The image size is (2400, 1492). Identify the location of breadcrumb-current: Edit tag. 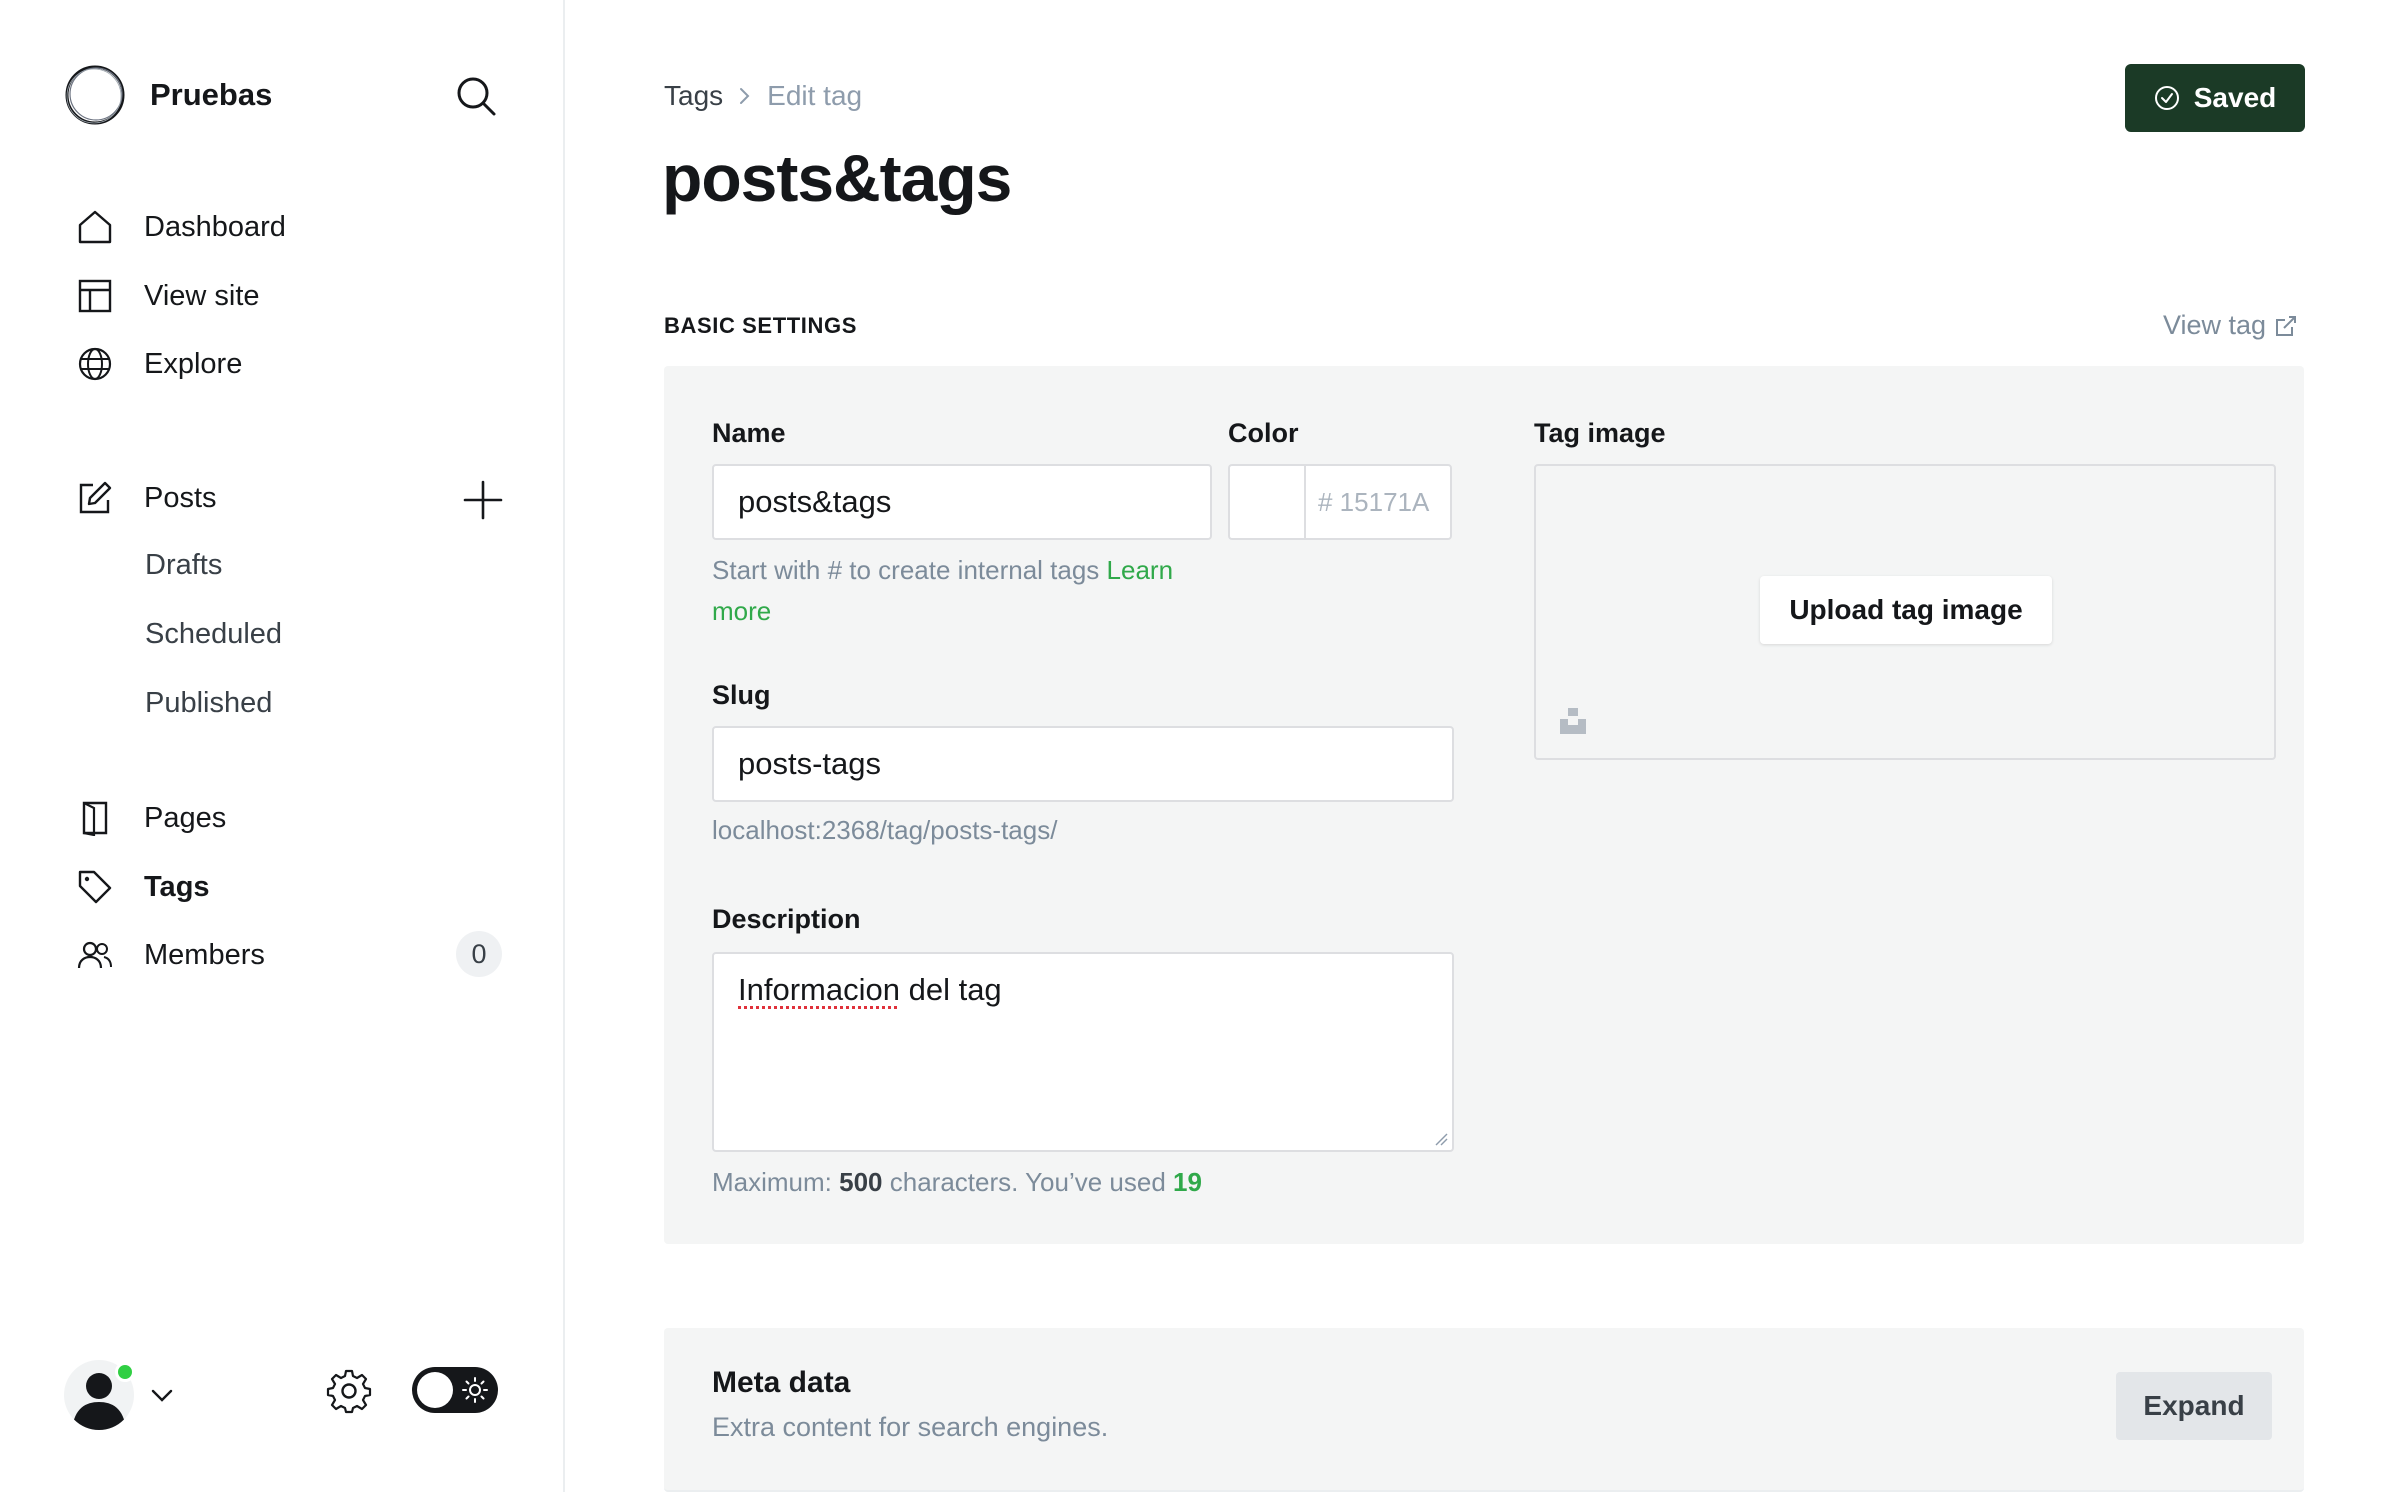
(815, 95).